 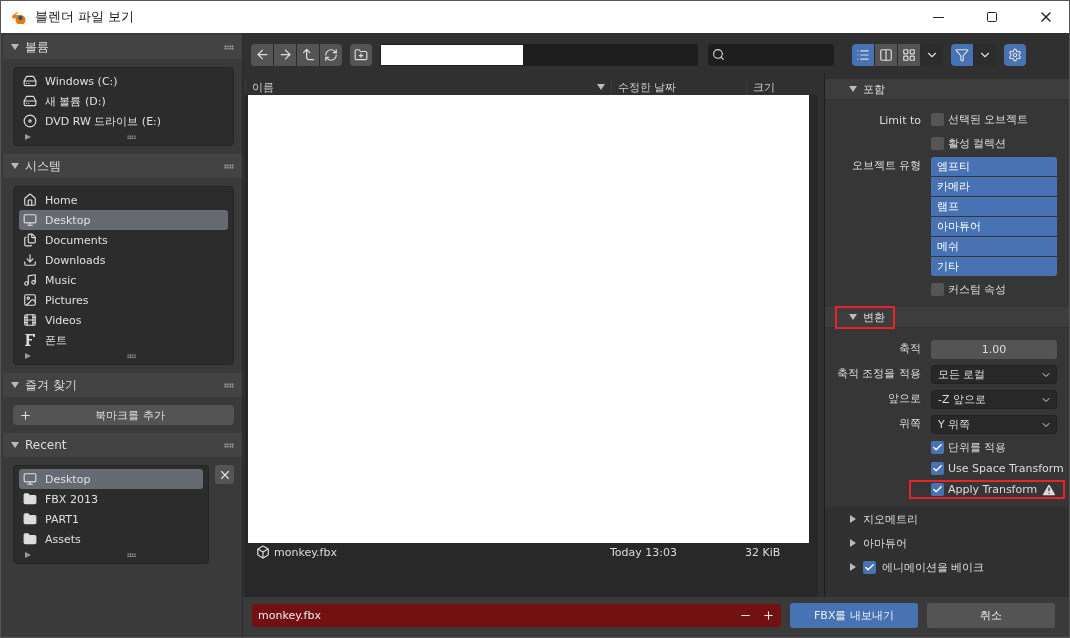 I want to click on dropdown: 모든 로컬, so click(x=994, y=374).